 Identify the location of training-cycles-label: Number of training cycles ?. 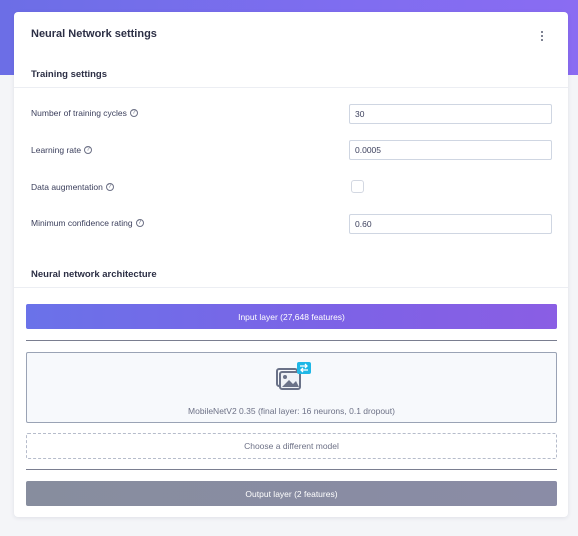
(84, 113).